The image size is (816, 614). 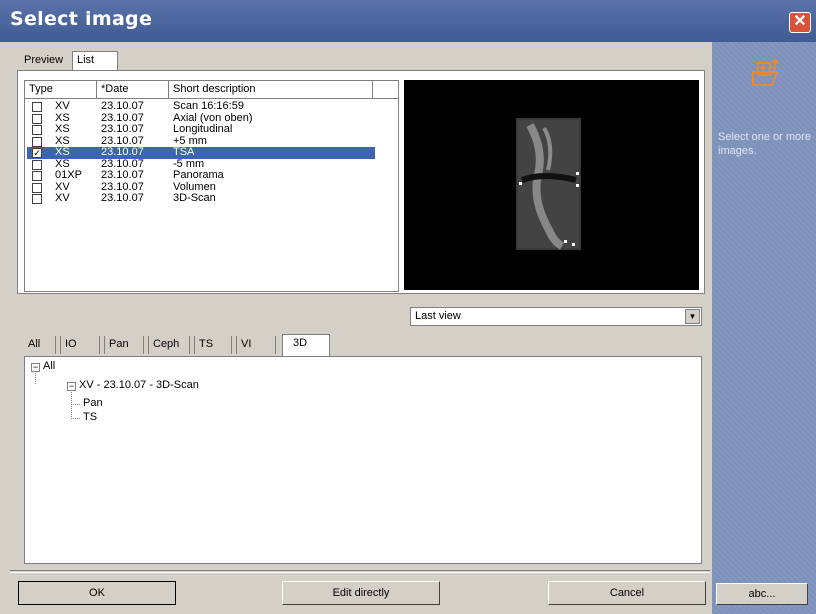 I want to click on ok-button-label: OK, so click(x=97, y=593).